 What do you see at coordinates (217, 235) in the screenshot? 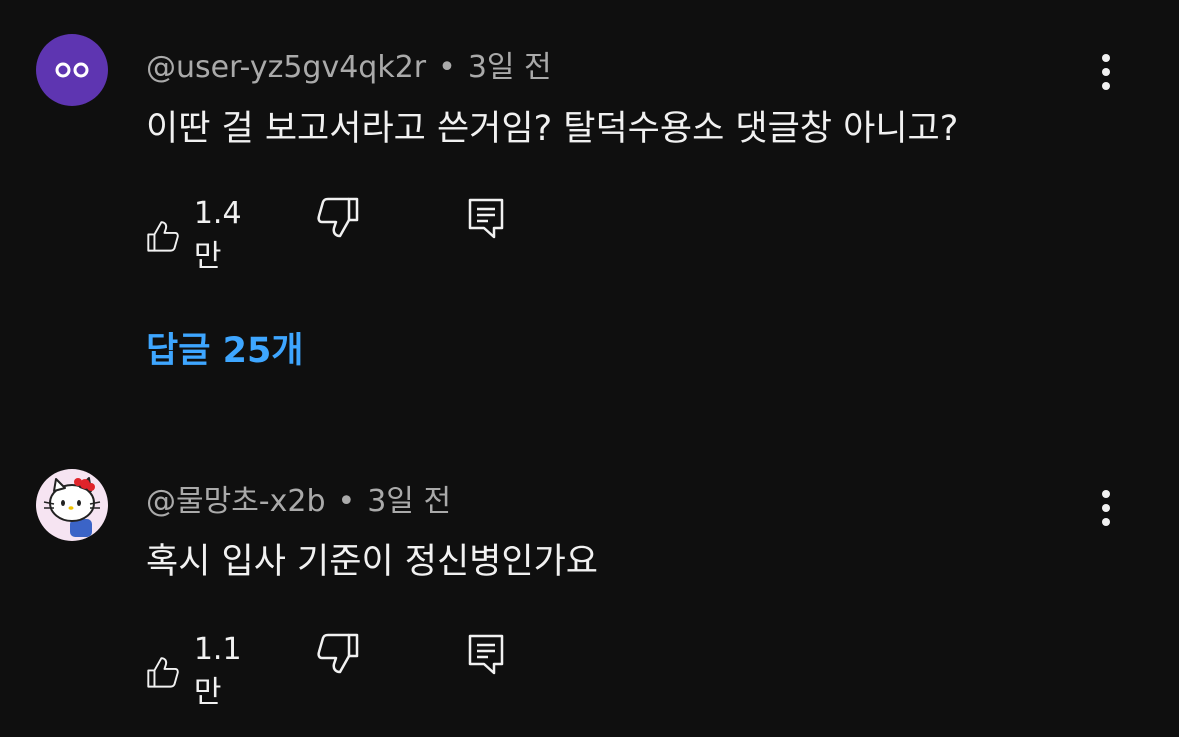
I see `like-count: 1.4만` at bounding box center [217, 235].